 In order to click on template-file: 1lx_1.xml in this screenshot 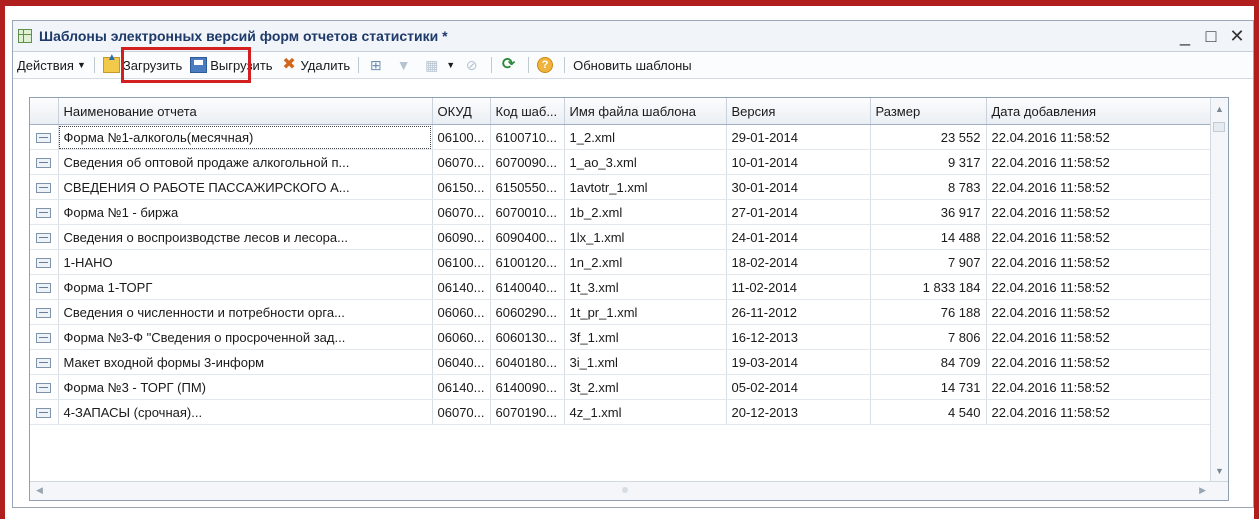, I will do `click(645, 237)`.